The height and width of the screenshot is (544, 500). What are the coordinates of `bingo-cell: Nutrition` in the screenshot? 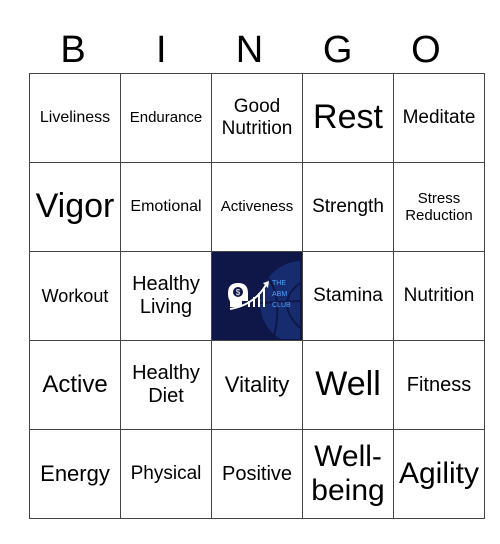 It's located at (439, 296).